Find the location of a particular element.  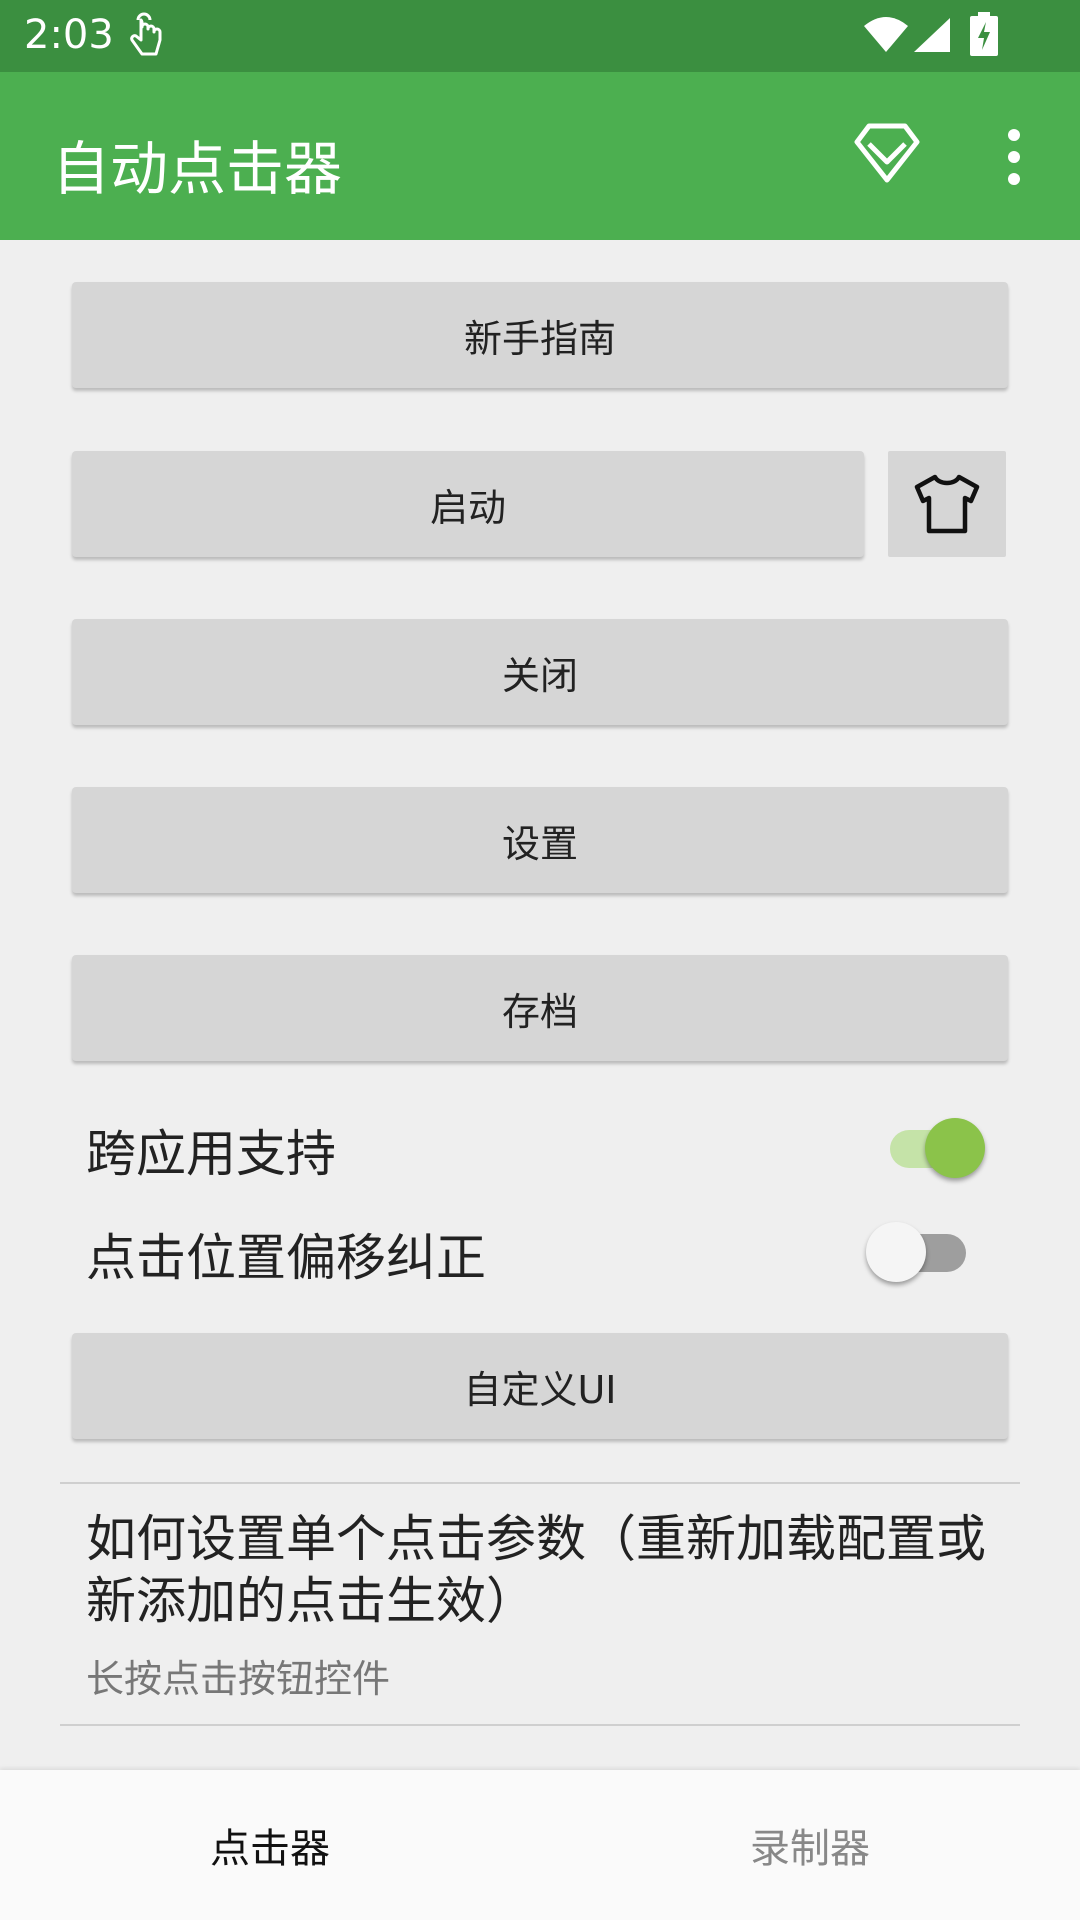

offset-correction-switch is located at coordinates (915, 1249).